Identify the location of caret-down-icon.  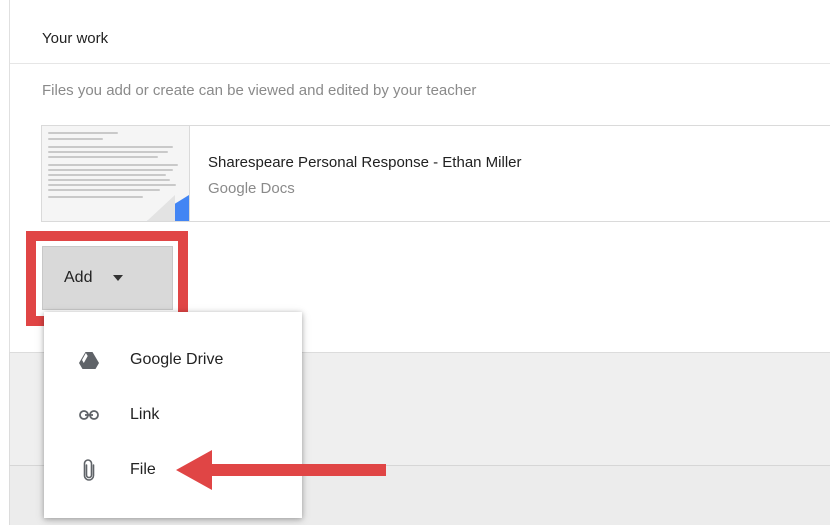
(118, 278).